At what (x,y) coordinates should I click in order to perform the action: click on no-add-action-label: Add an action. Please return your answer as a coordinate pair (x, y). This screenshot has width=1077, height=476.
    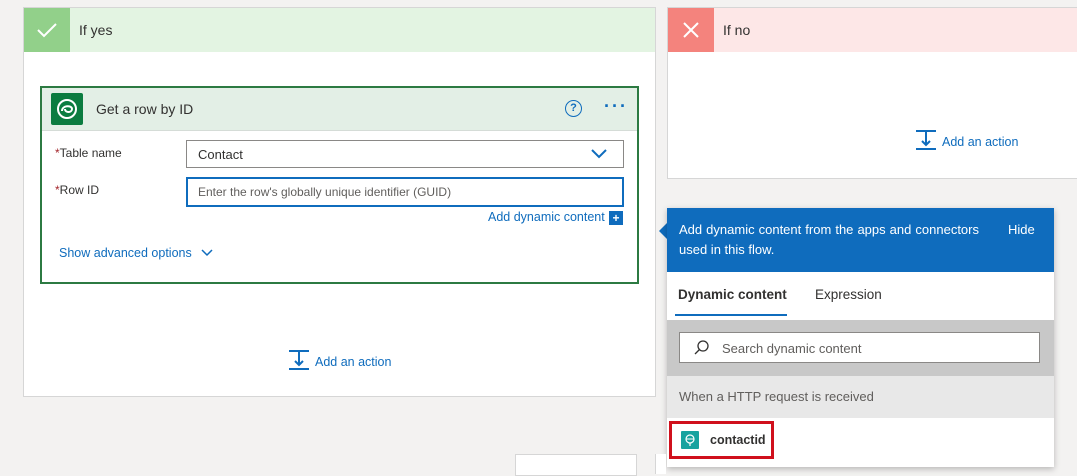
    Looking at the image, I should click on (980, 141).